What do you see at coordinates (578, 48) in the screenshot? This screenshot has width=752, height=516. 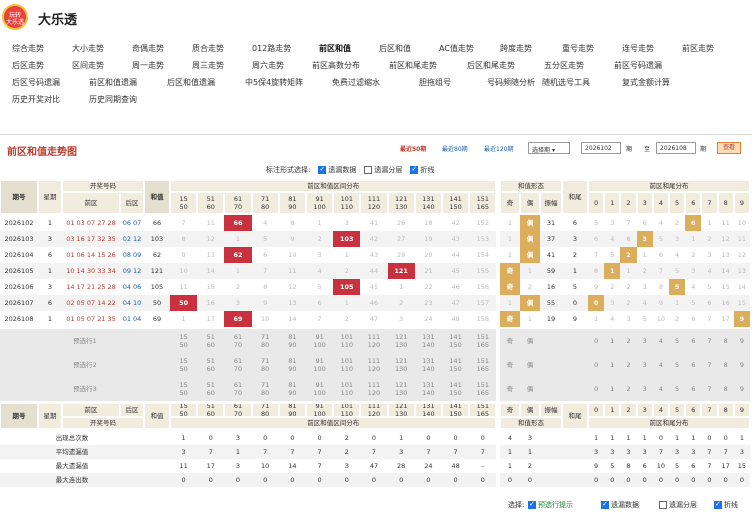 I see `nav-link: 重号走势` at bounding box center [578, 48].